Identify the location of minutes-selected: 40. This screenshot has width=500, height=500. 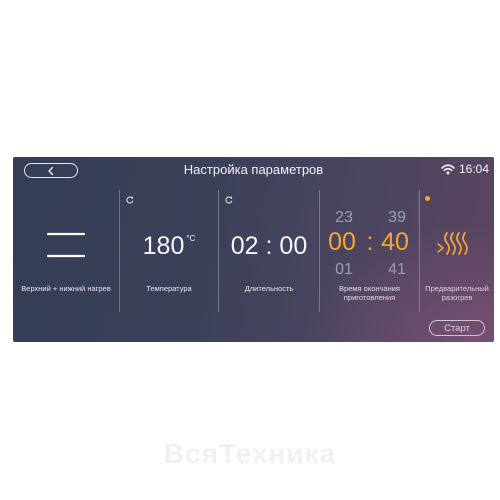
(395, 242).